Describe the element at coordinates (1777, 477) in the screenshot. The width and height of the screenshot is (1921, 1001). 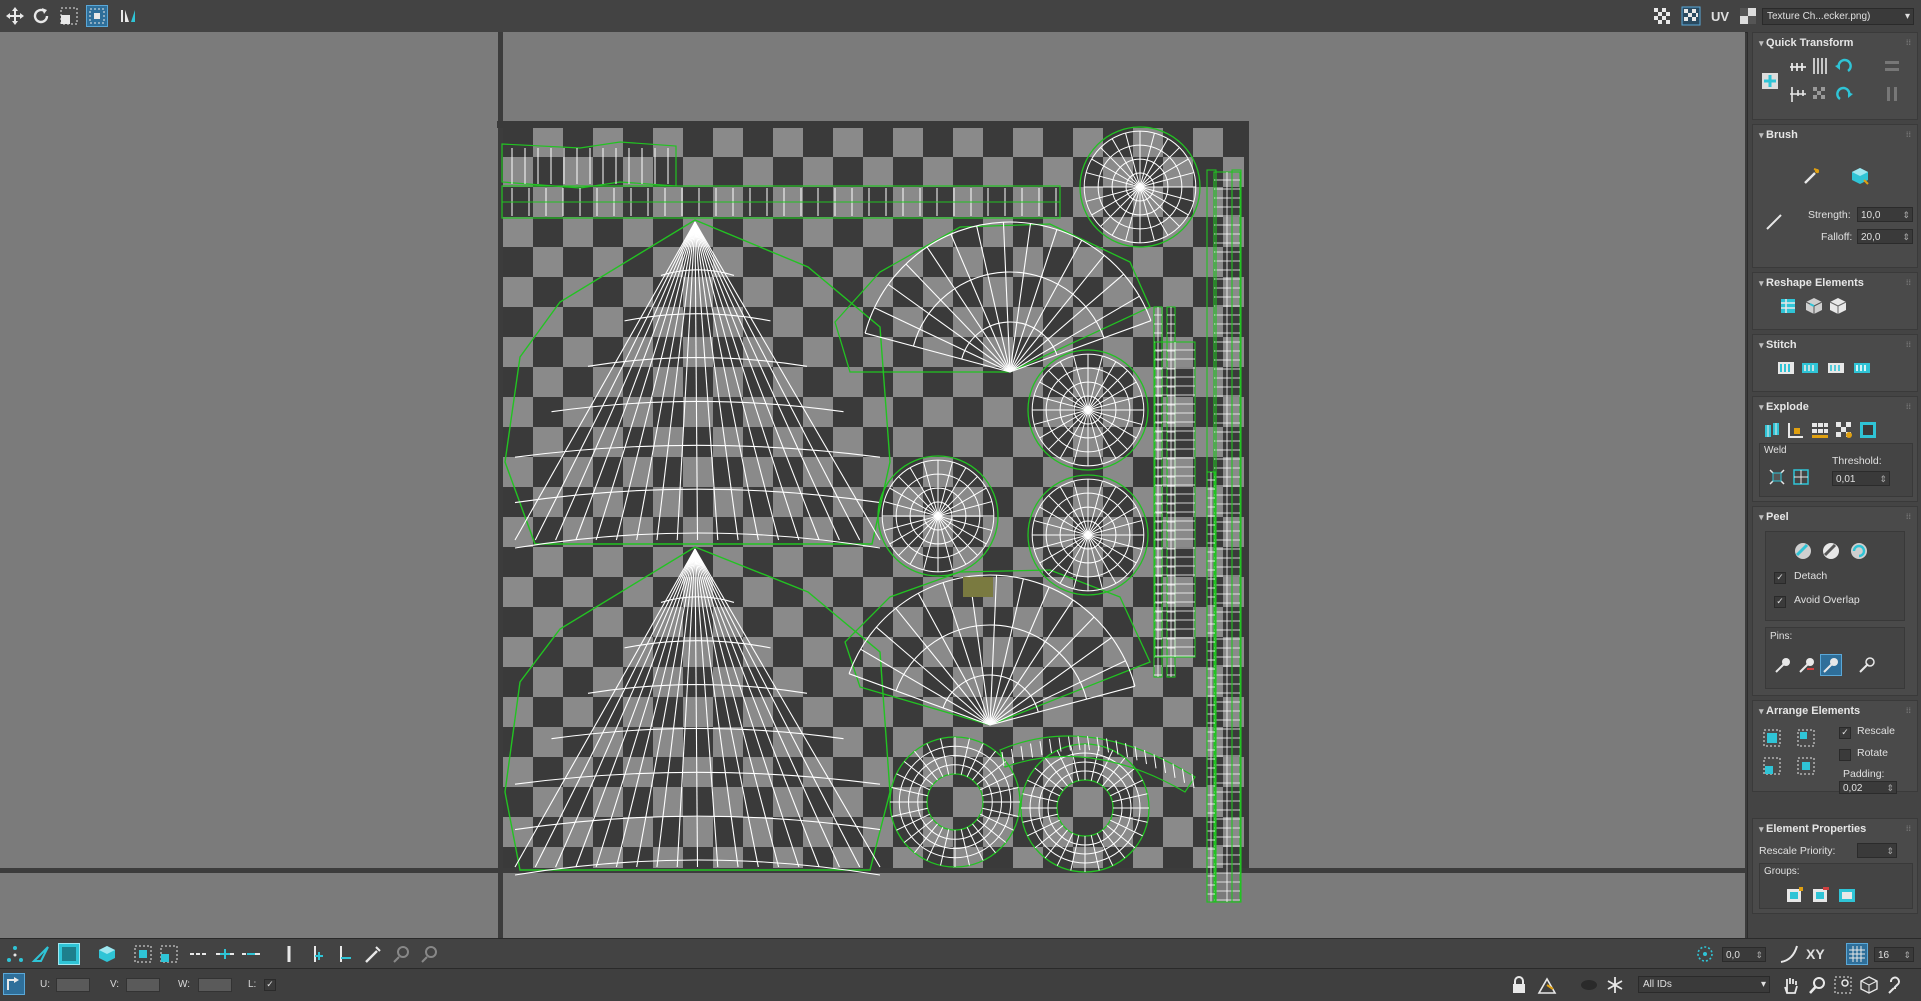
I see `weld-target-icon` at that location.